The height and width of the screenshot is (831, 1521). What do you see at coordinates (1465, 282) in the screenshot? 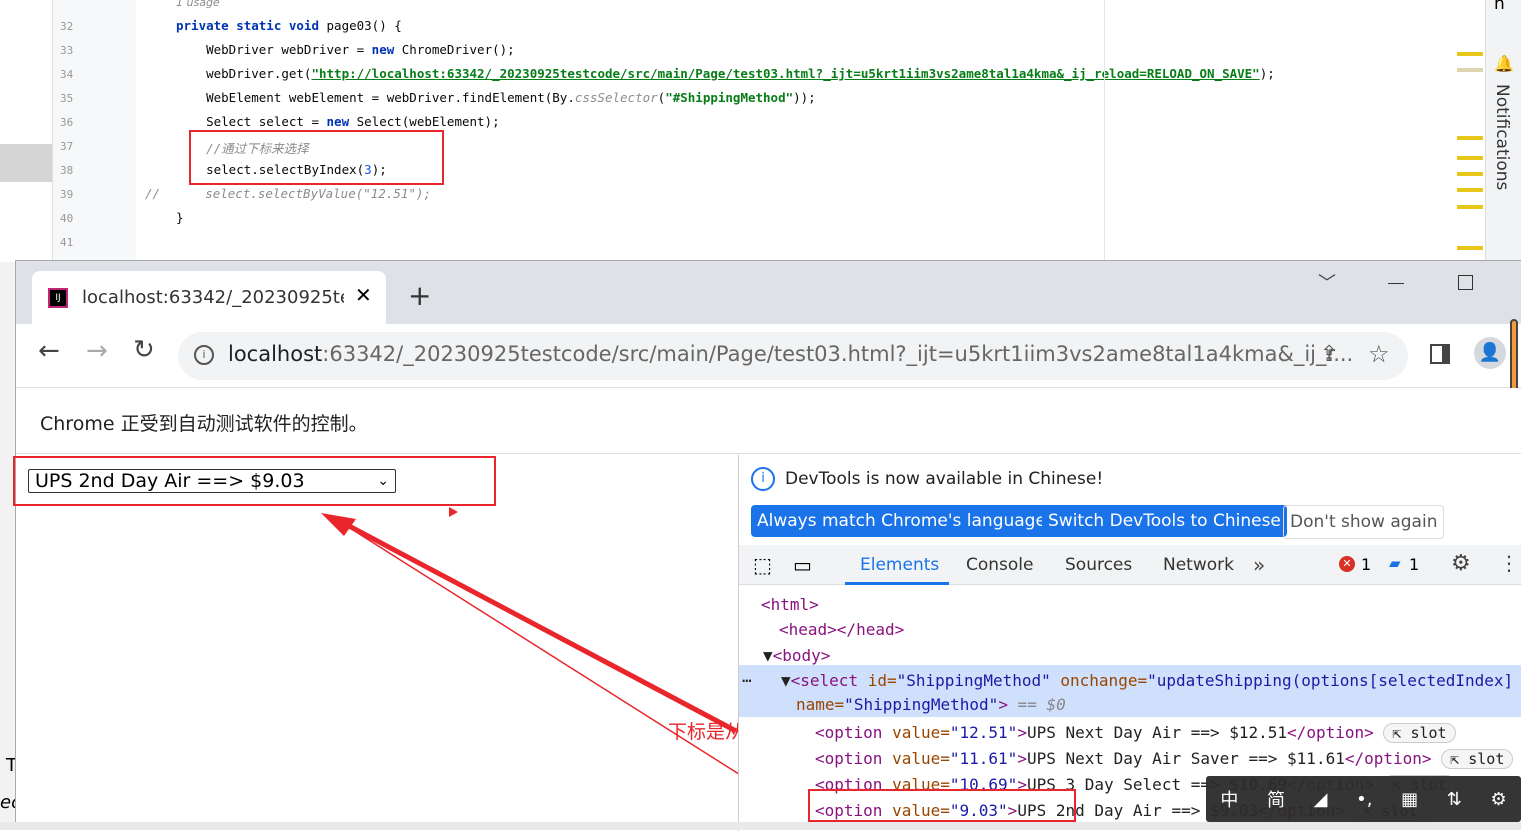
I see `maximize-icon` at bounding box center [1465, 282].